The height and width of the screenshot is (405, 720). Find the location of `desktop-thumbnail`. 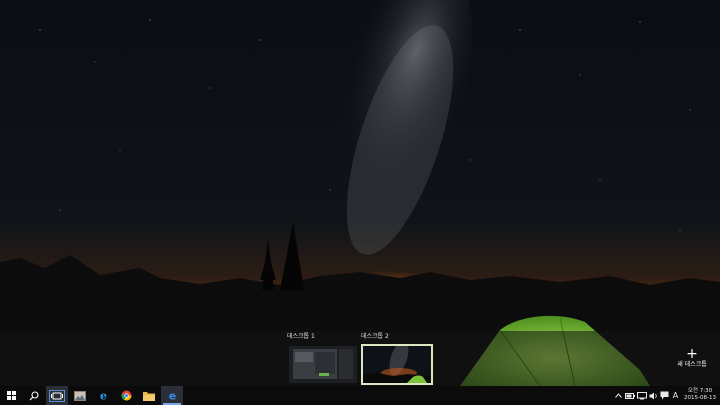

desktop-thumbnail is located at coordinates (323, 364).